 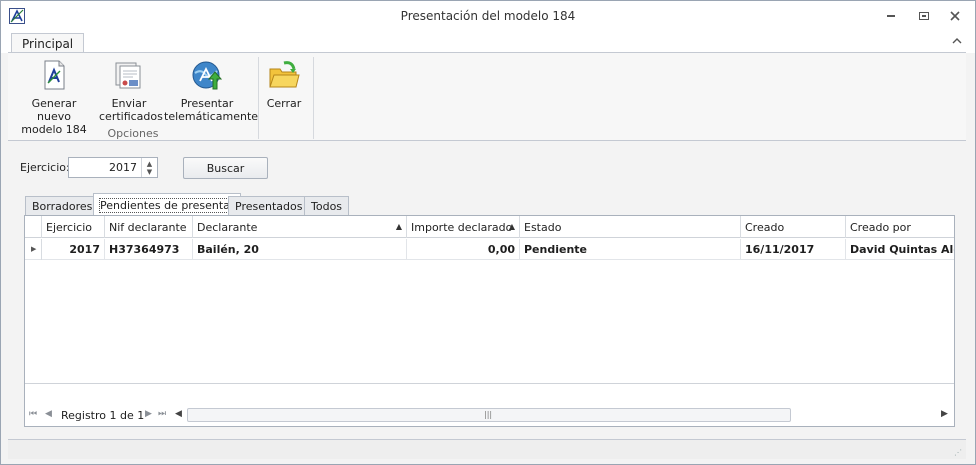 I want to click on first-record-icon: ⏮, so click(x=33, y=414).